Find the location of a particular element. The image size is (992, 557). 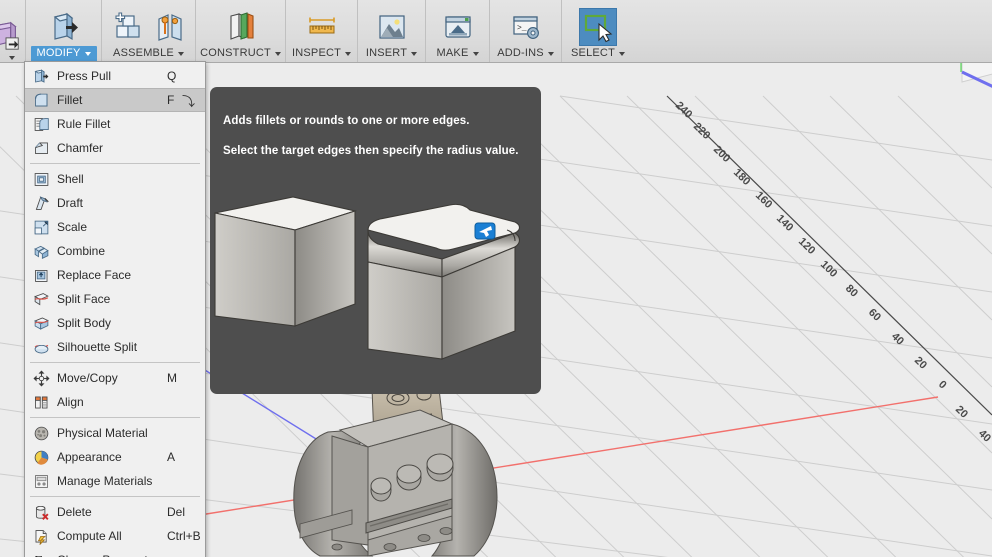

toolbar-label-inspect-text: INSPECT is located at coordinates (316, 53).